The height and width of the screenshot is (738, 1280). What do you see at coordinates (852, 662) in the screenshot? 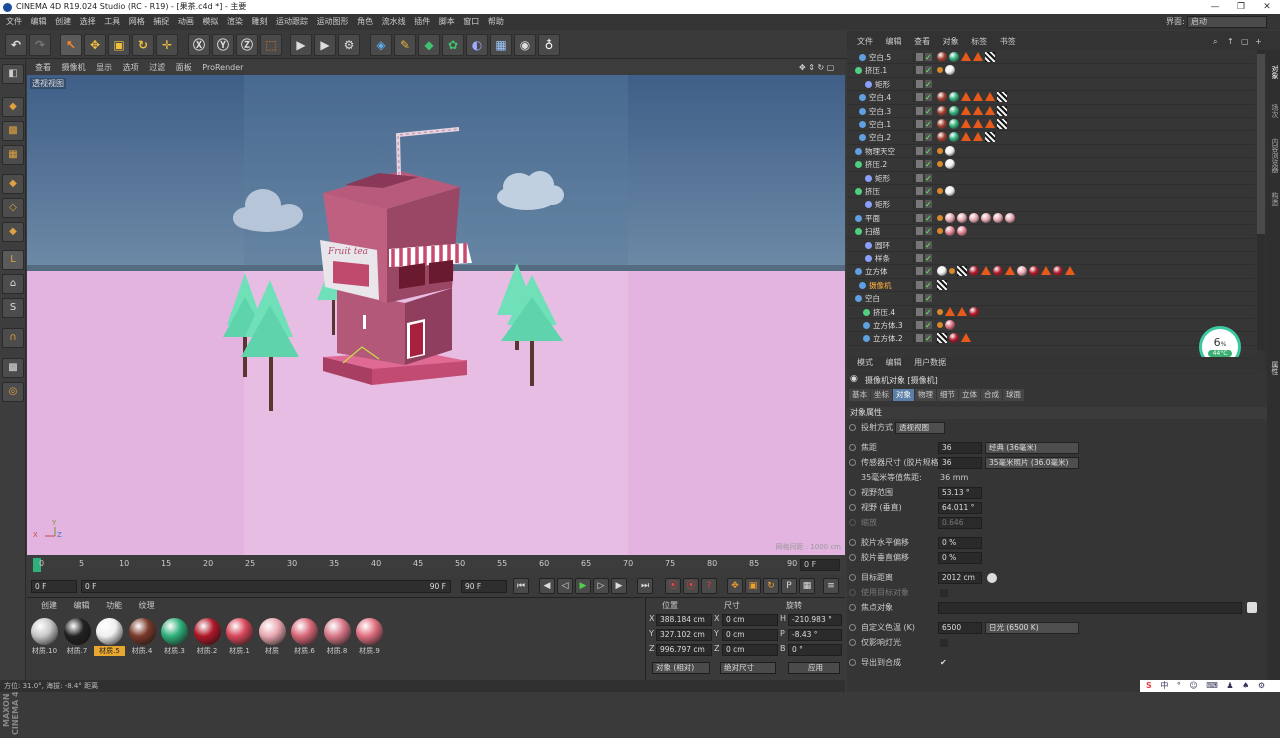
I see `export-radio` at bounding box center [852, 662].